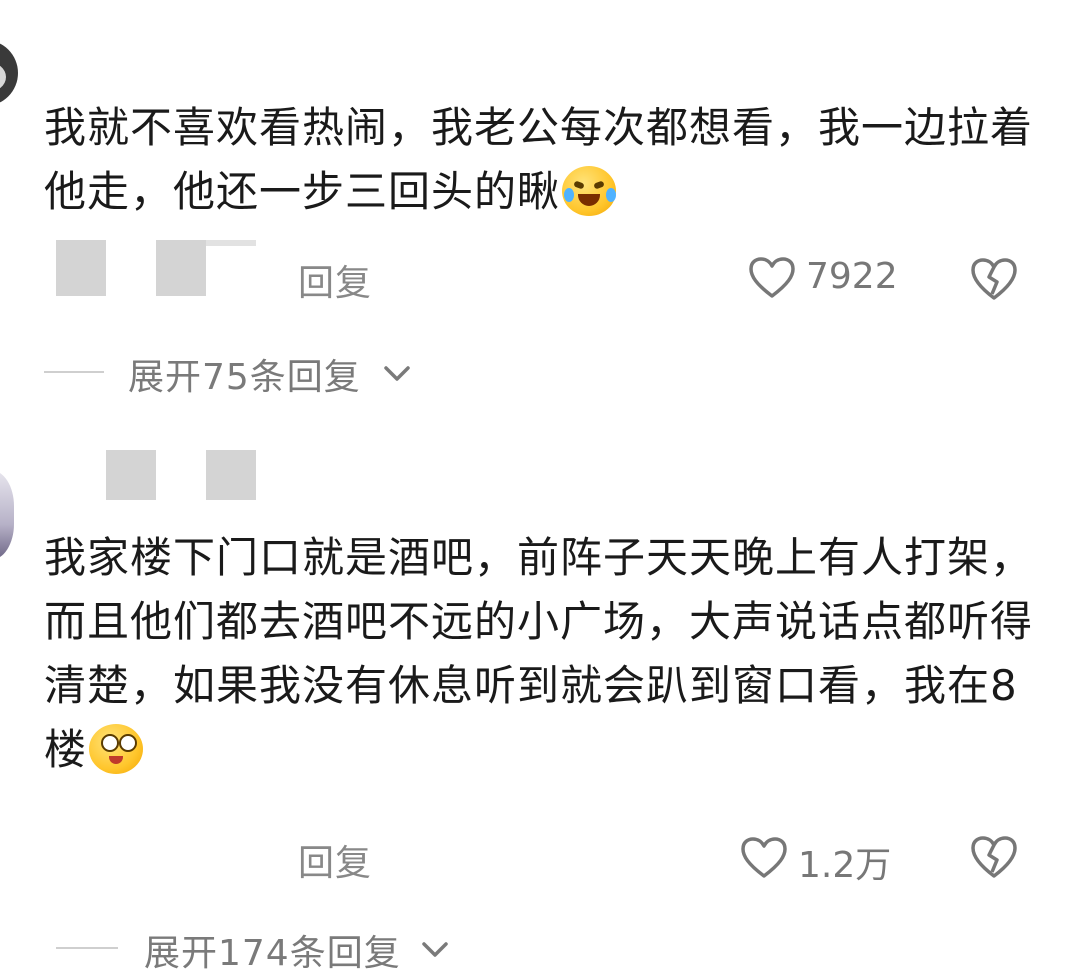 This screenshot has height=979, width=1080. I want to click on laughing-crying-emoji-icon, so click(589, 190).